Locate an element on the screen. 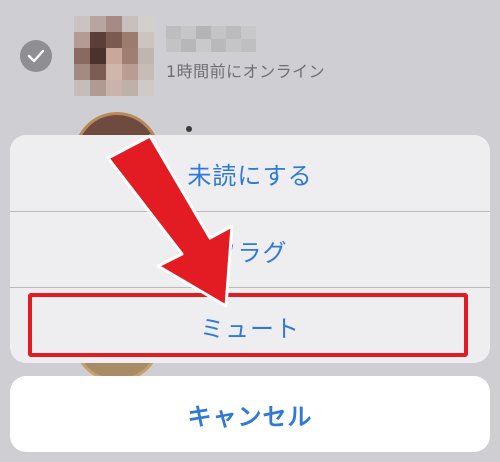 The height and width of the screenshot is (462, 500). contact-status-text: 1時間前にオンライン is located at coordinates (246, 71).